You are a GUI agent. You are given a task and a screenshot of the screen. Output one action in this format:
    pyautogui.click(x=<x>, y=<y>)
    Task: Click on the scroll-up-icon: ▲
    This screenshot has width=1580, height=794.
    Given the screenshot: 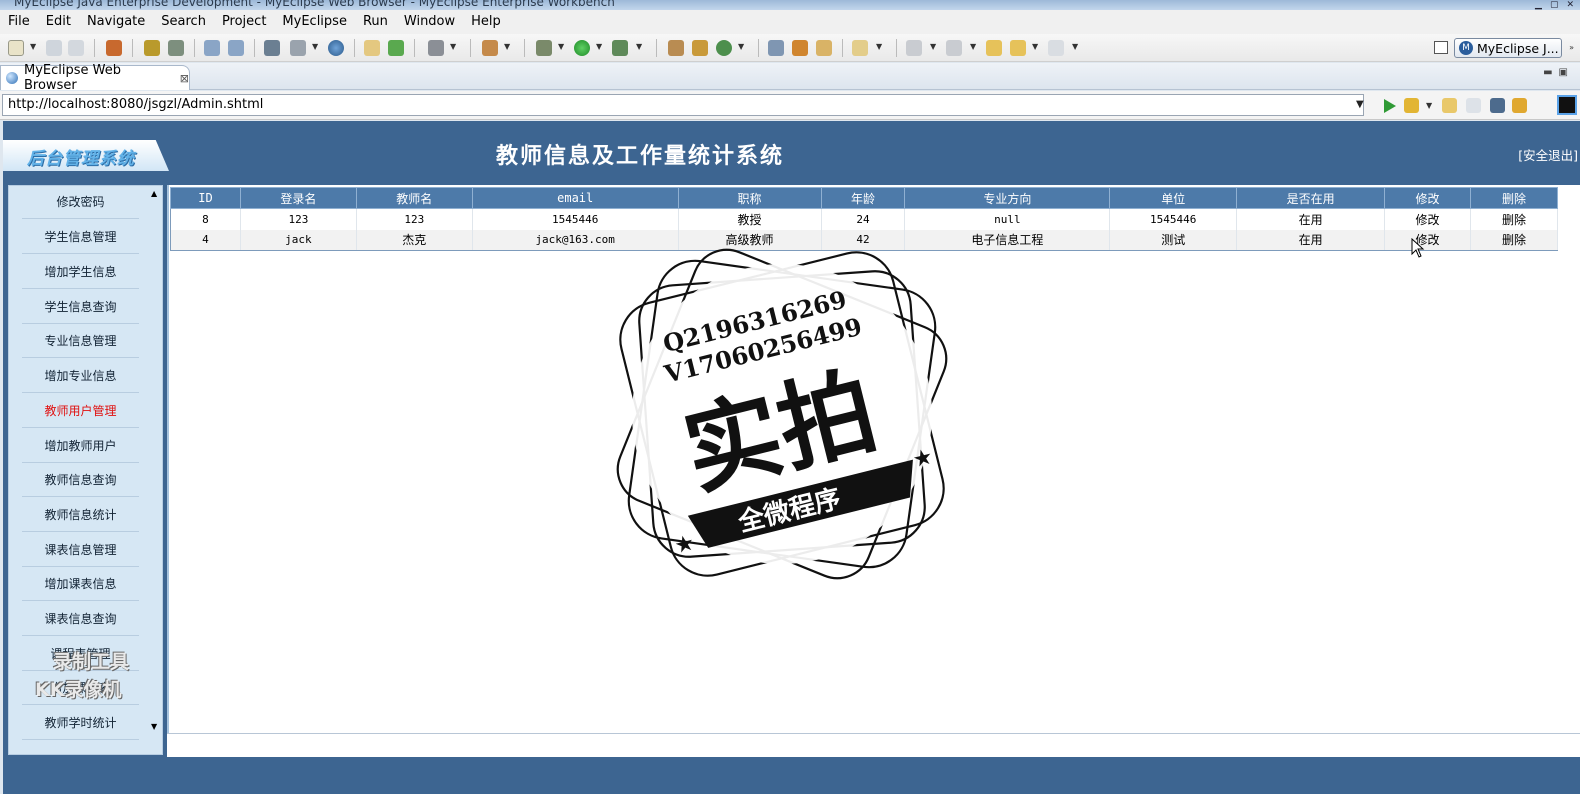 What is the action you would take?
    pyautogui.click(x=154, y=193)
    